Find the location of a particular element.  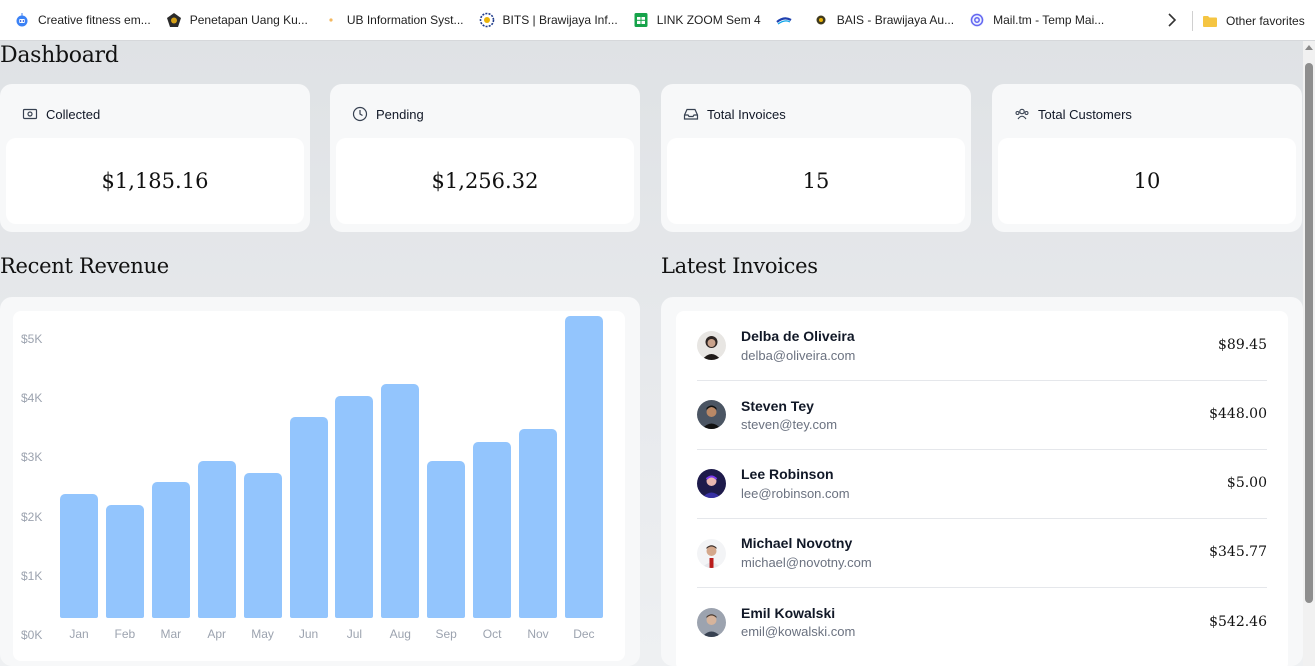

card-label: Total Invoices is located at coordinates (746, 114).